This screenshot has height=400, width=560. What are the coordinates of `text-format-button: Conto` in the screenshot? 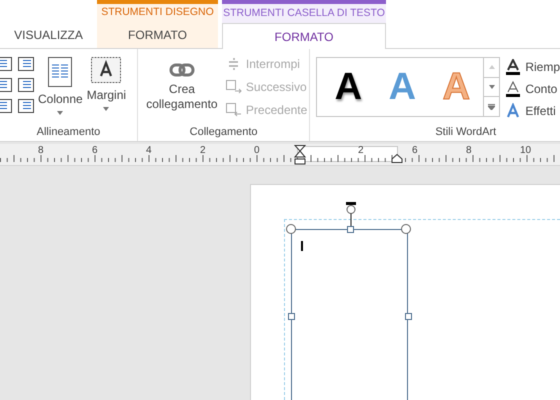 It's located at (532, 88).